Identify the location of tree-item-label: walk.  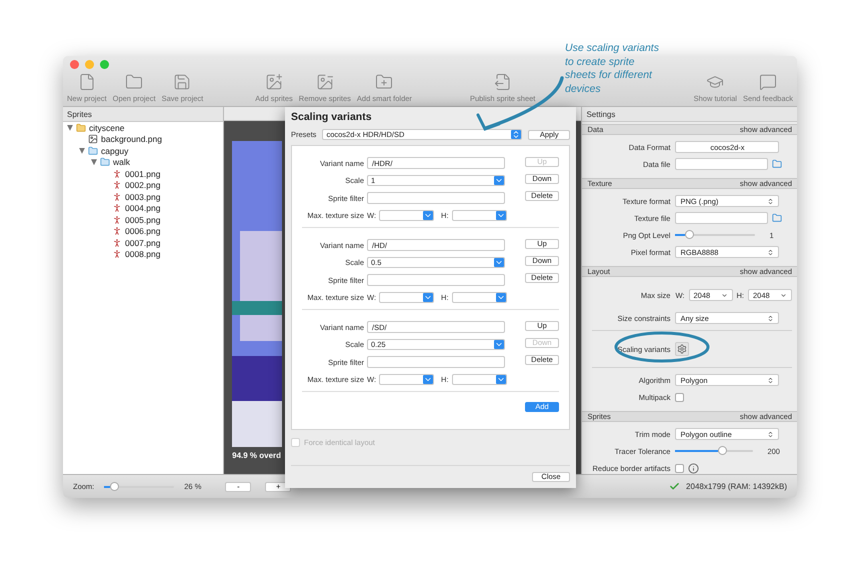
(121, 162).